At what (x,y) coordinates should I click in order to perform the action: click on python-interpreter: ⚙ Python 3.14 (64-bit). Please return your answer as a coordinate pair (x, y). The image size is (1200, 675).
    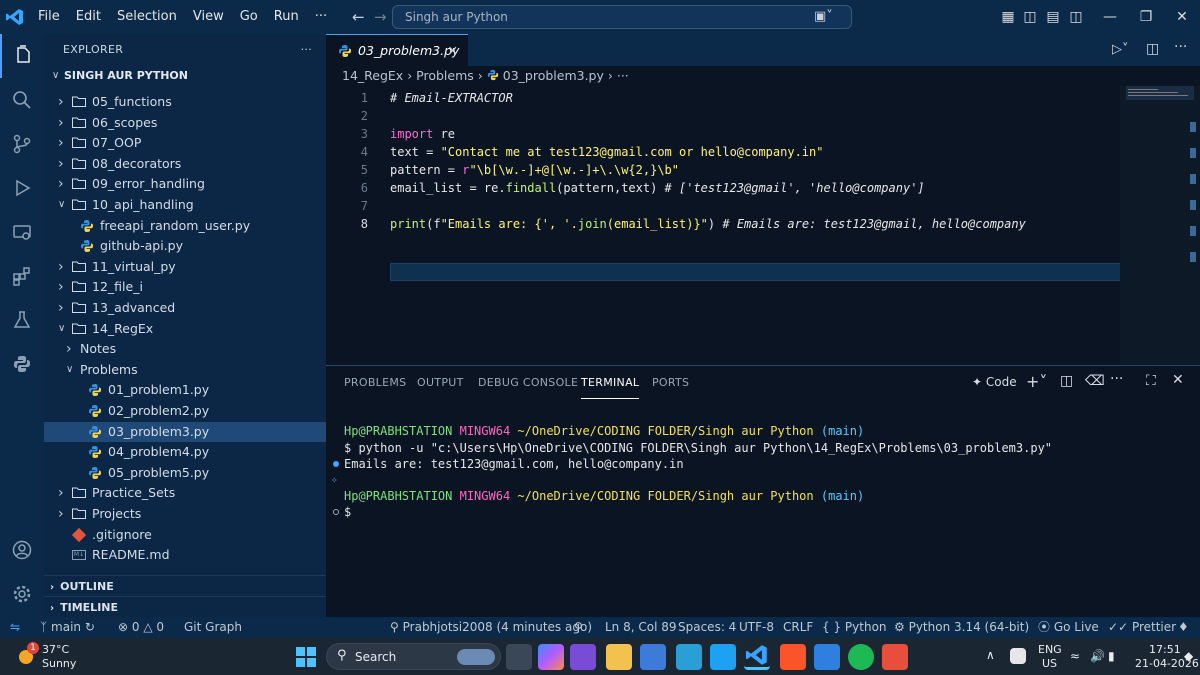
    Looking at the image, I should click on (961, 627).